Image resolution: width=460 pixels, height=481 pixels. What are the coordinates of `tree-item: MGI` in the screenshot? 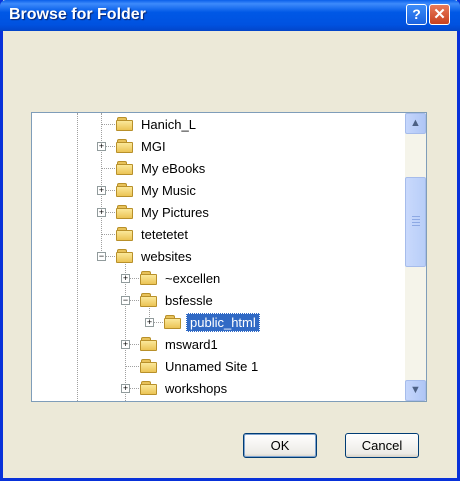 It's located at (142, 146).